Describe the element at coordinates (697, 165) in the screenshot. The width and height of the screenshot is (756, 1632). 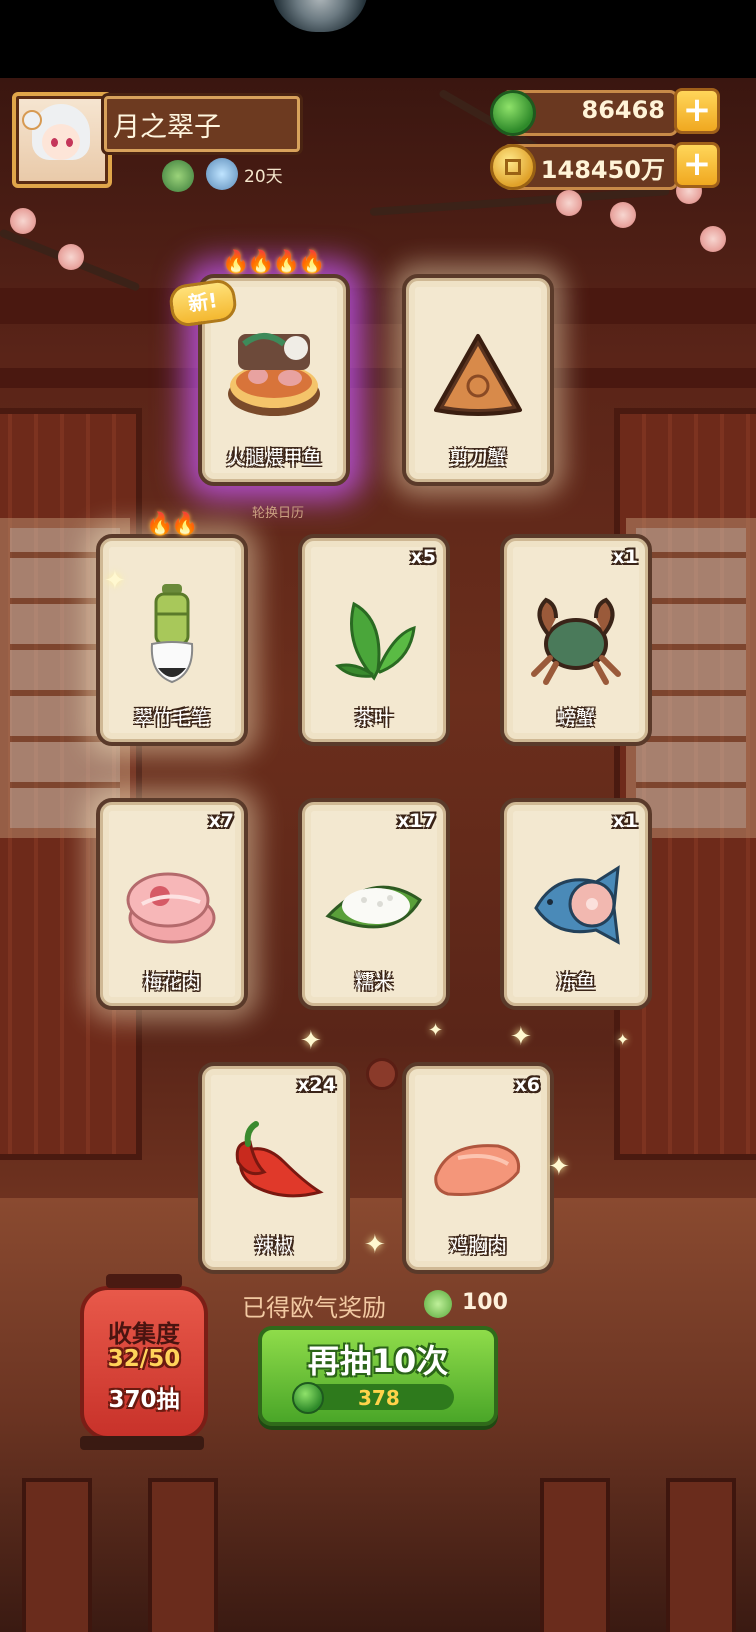
I see `add-coins-button: +` at that location.